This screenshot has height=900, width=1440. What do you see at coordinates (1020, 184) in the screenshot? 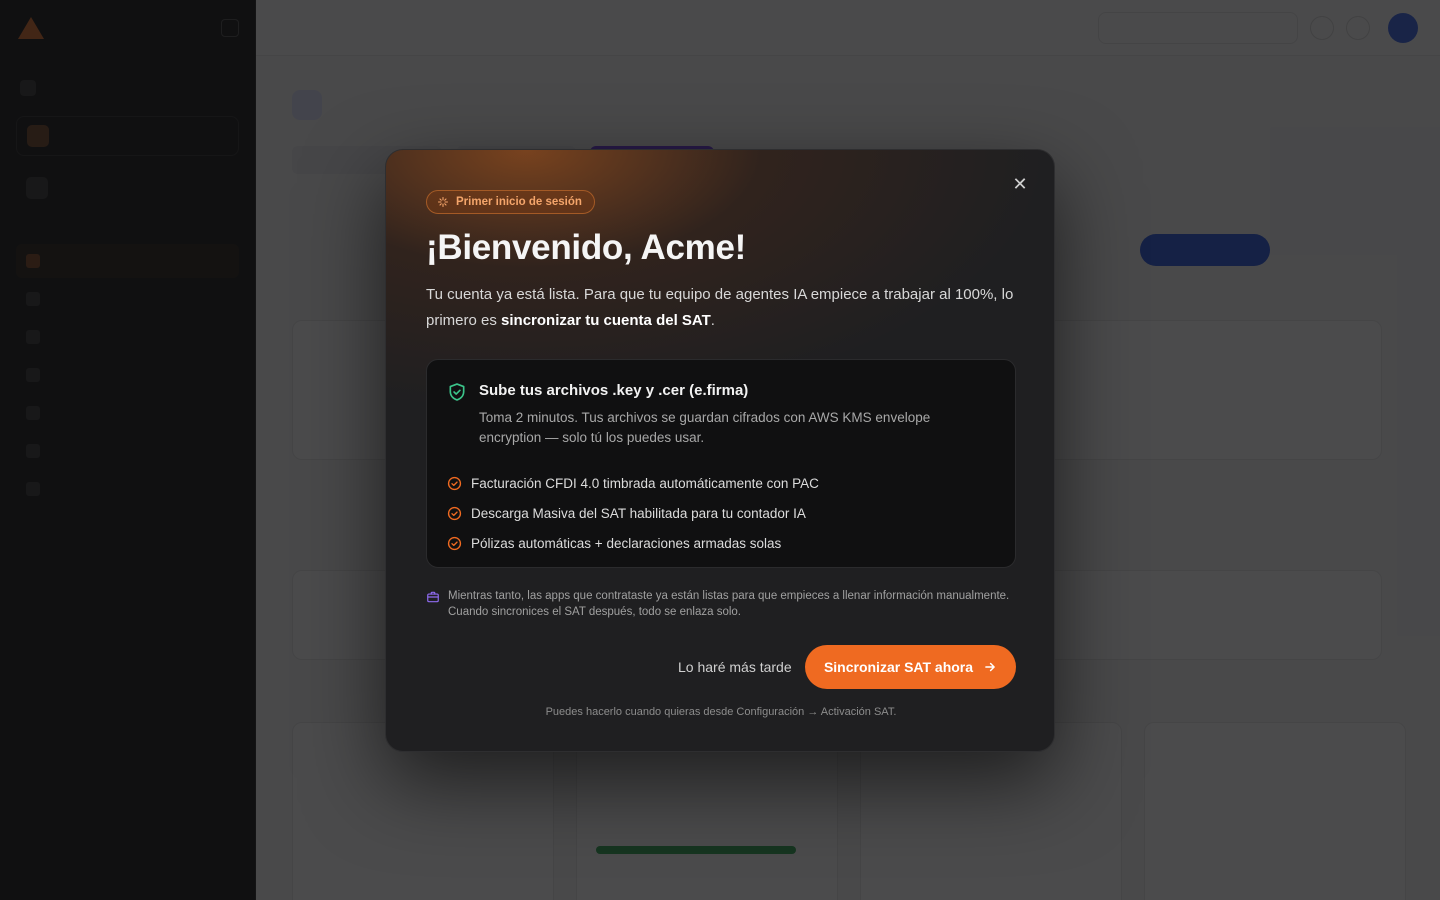
I see `close-icon: ✕` at bounding box center [1020, 184].